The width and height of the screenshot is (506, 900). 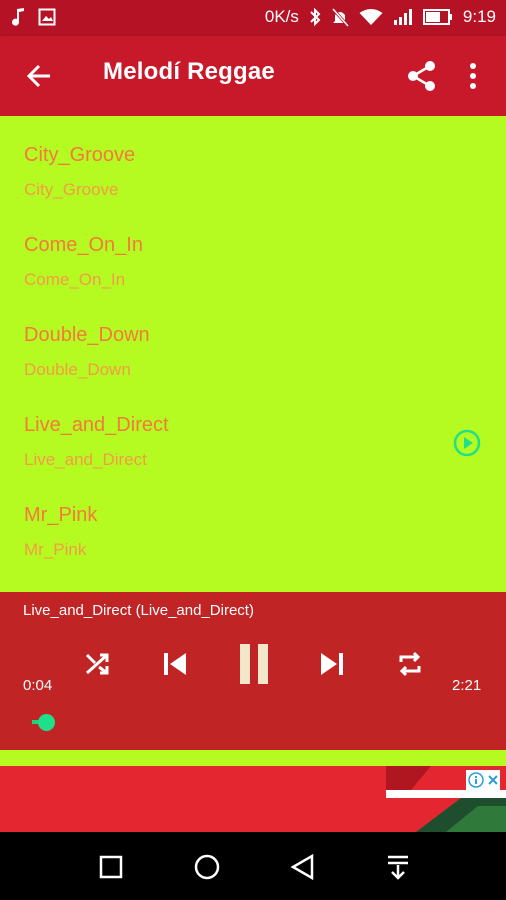 I want to click on total-duration: 2:21, so click(x=467, y=685).